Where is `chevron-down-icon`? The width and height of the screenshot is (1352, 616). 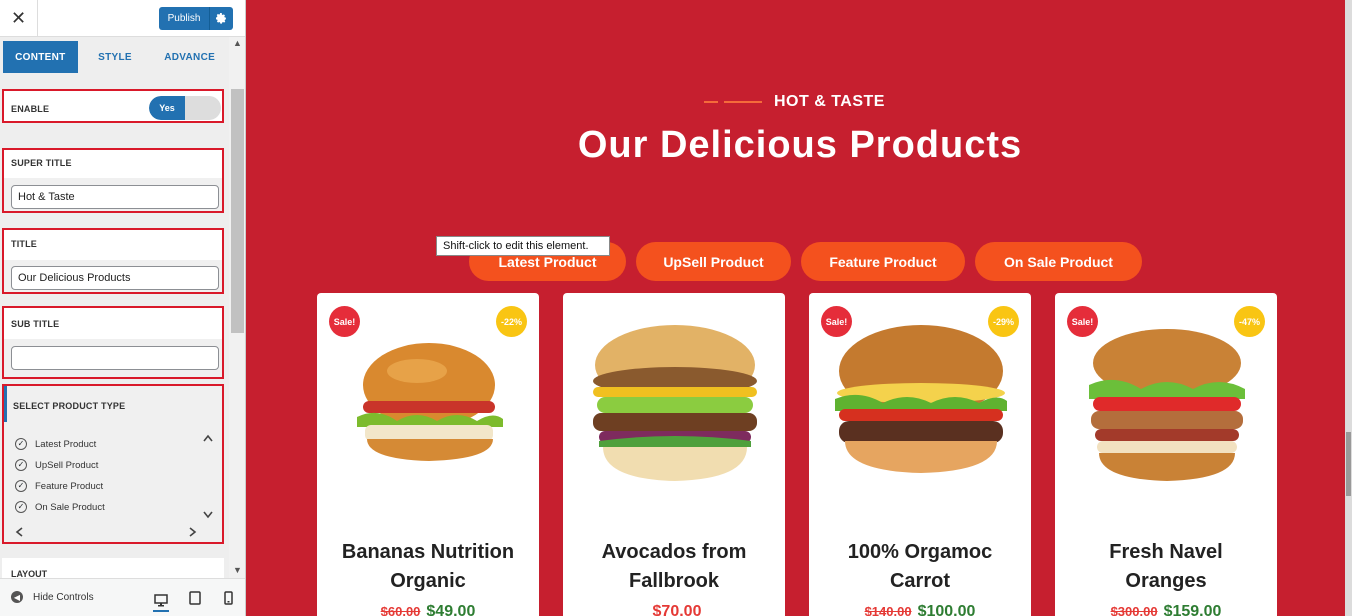
chevron-down-icon is located at coordinates (208, 515).